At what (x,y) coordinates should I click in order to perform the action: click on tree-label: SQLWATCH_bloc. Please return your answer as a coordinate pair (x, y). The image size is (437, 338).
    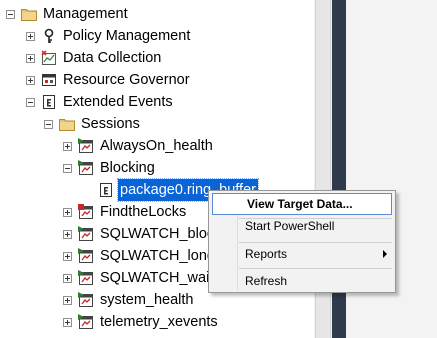
    Looking at the image, I should click on (157, 234).